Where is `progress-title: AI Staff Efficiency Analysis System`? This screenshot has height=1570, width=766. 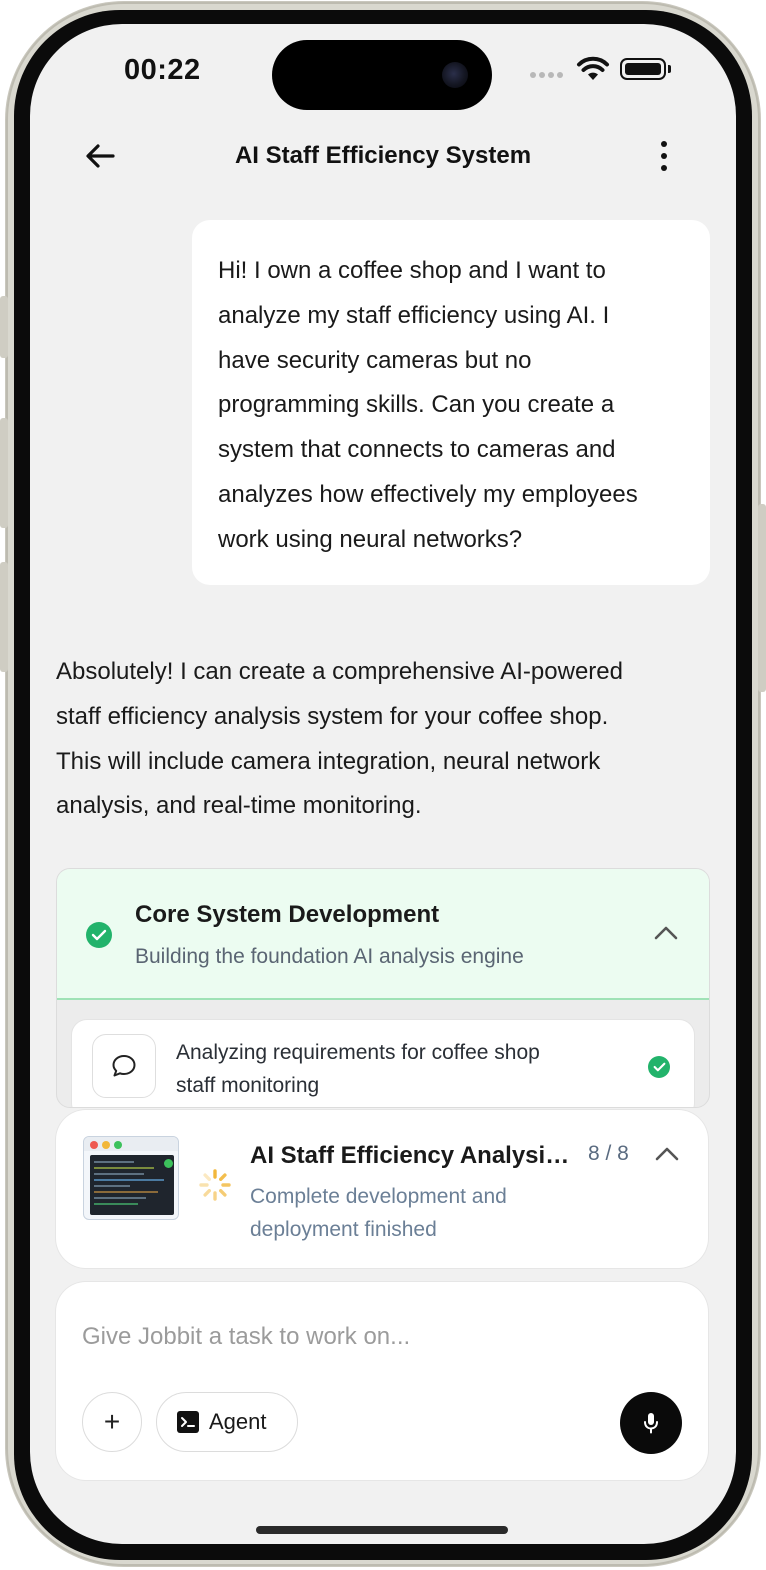 progress-title: AI Staff Efficiency Analysis System is located at coordinates (415, 1155).